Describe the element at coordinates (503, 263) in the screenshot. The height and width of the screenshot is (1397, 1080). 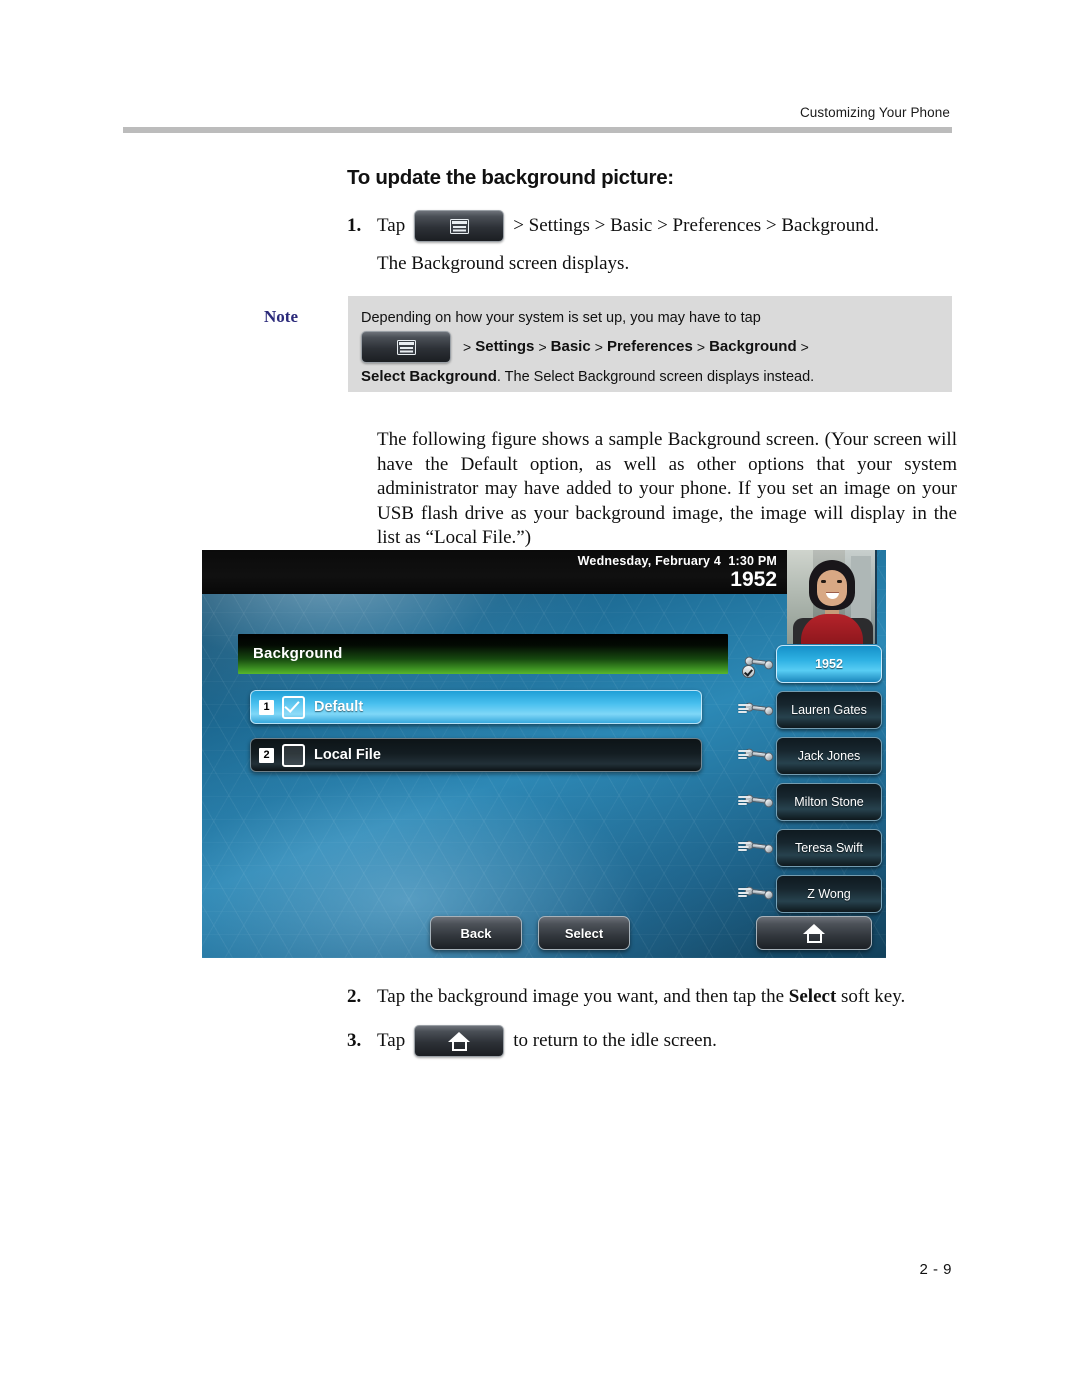
I see `step-1-result: The Background screen displays.` at that location.